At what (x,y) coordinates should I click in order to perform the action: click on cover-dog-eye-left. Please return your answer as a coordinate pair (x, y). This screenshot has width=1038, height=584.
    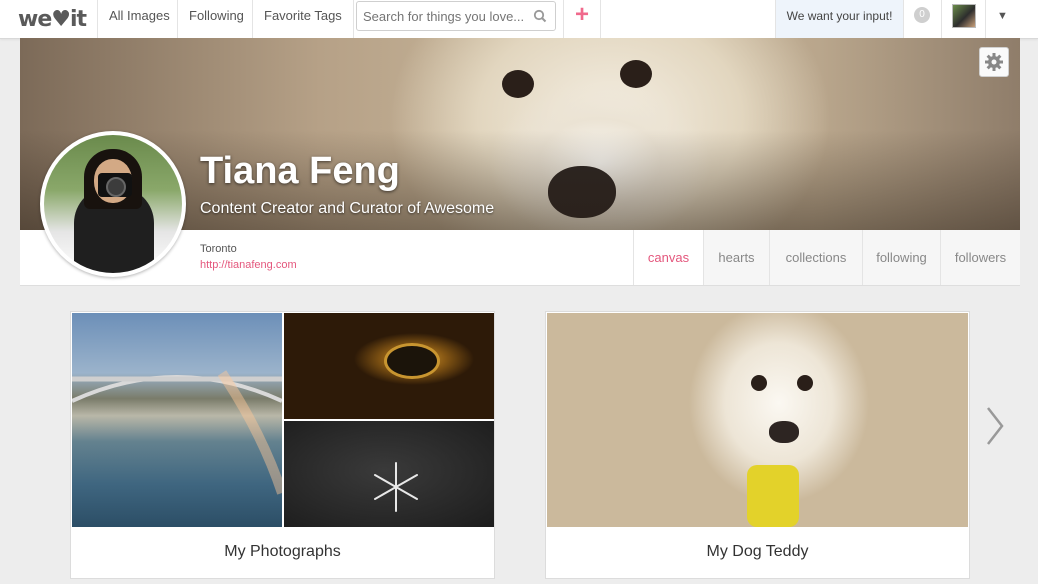
    Looking at the image, I should click on (518, 84).